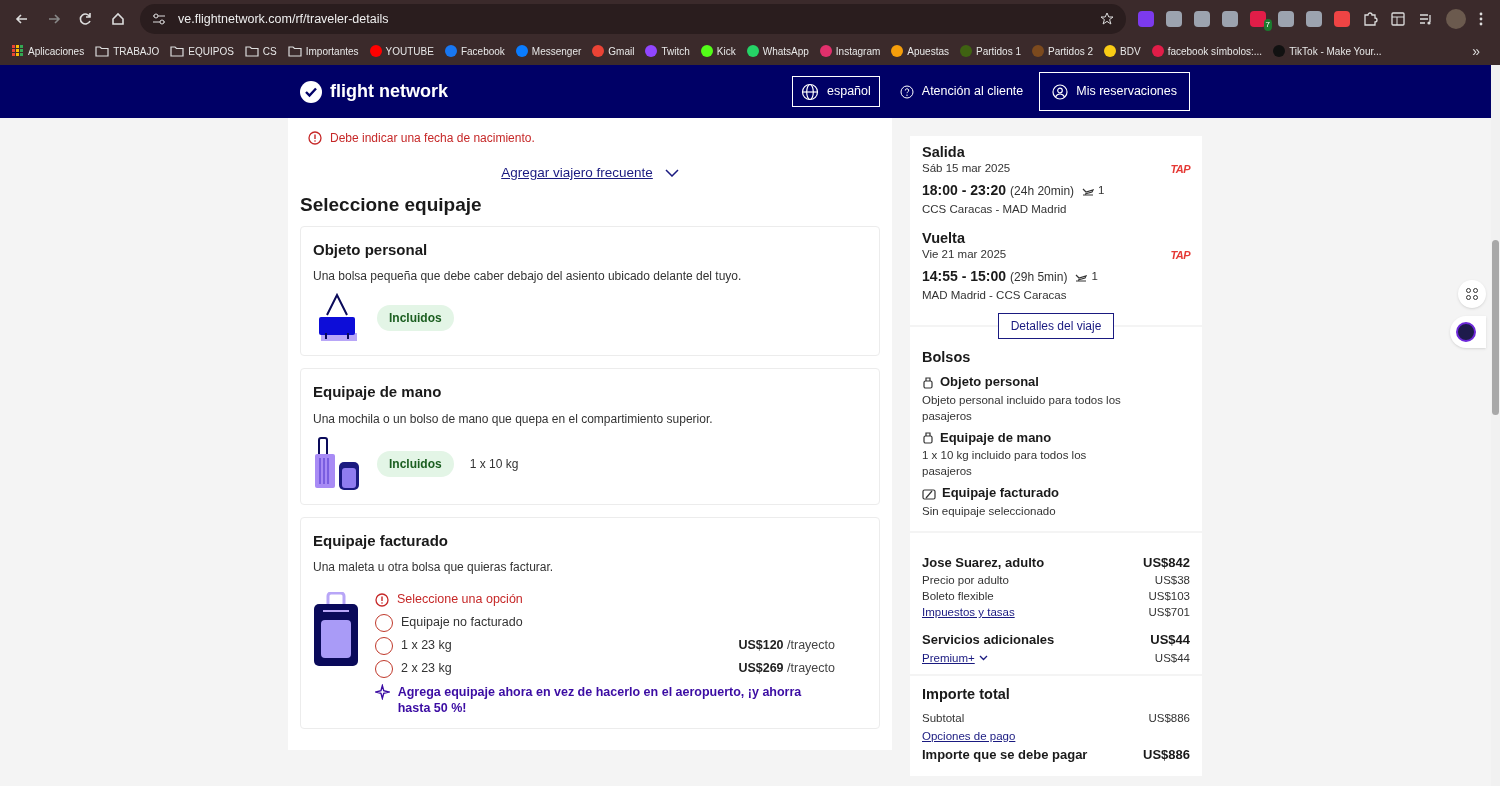 This screenshot has height=786, width=1500. What do you see at coordinates (966, 694) in the screenshot?
I see `total-title: Importe total` at bounding box center [966, 694].